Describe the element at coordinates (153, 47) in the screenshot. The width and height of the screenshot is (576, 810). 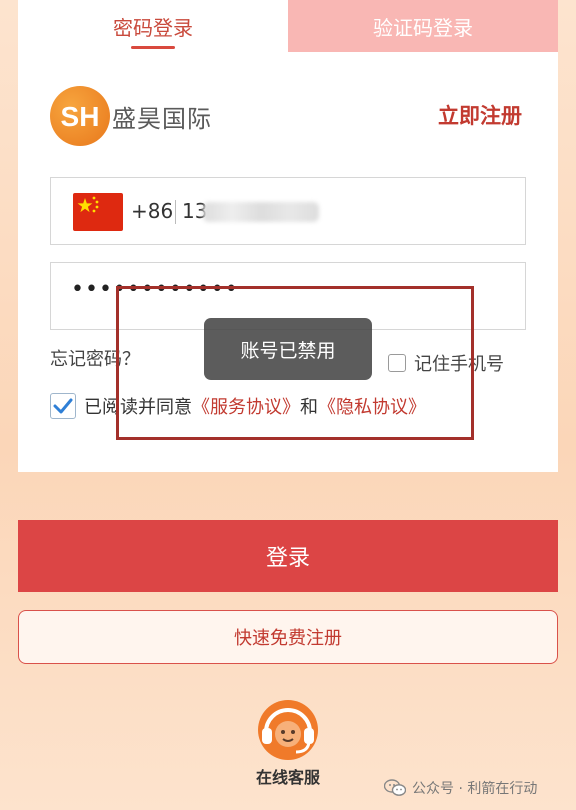
I see `active-tab-indicator` at that location.